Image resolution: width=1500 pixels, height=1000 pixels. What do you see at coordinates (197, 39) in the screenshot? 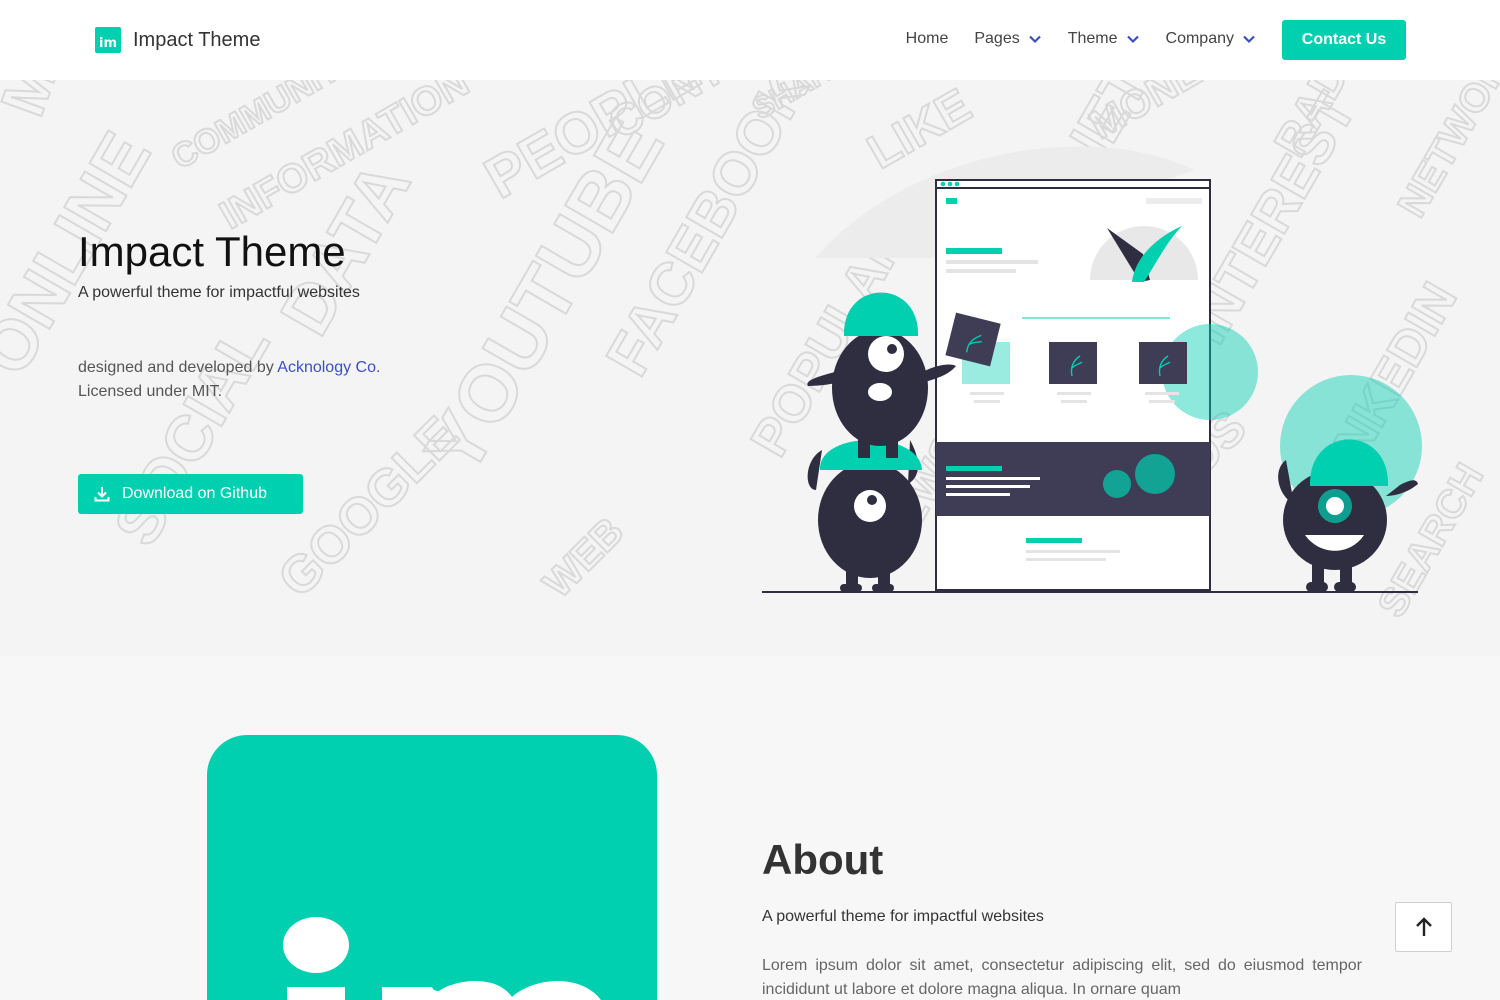
I see `brand-name: Impact Theme` at bounding box center [197, 39].